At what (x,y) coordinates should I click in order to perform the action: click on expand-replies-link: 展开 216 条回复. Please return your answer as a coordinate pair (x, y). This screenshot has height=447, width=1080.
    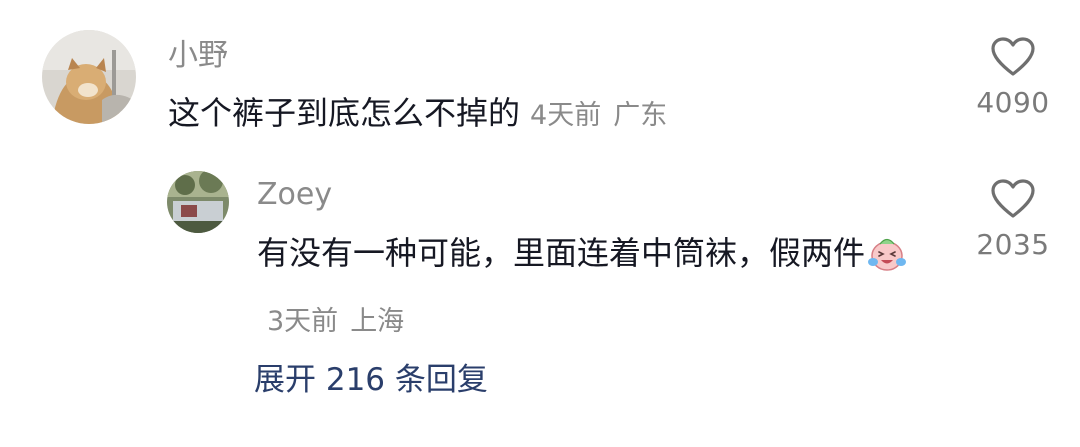
    Looking at the image, I should click on (371, 380).